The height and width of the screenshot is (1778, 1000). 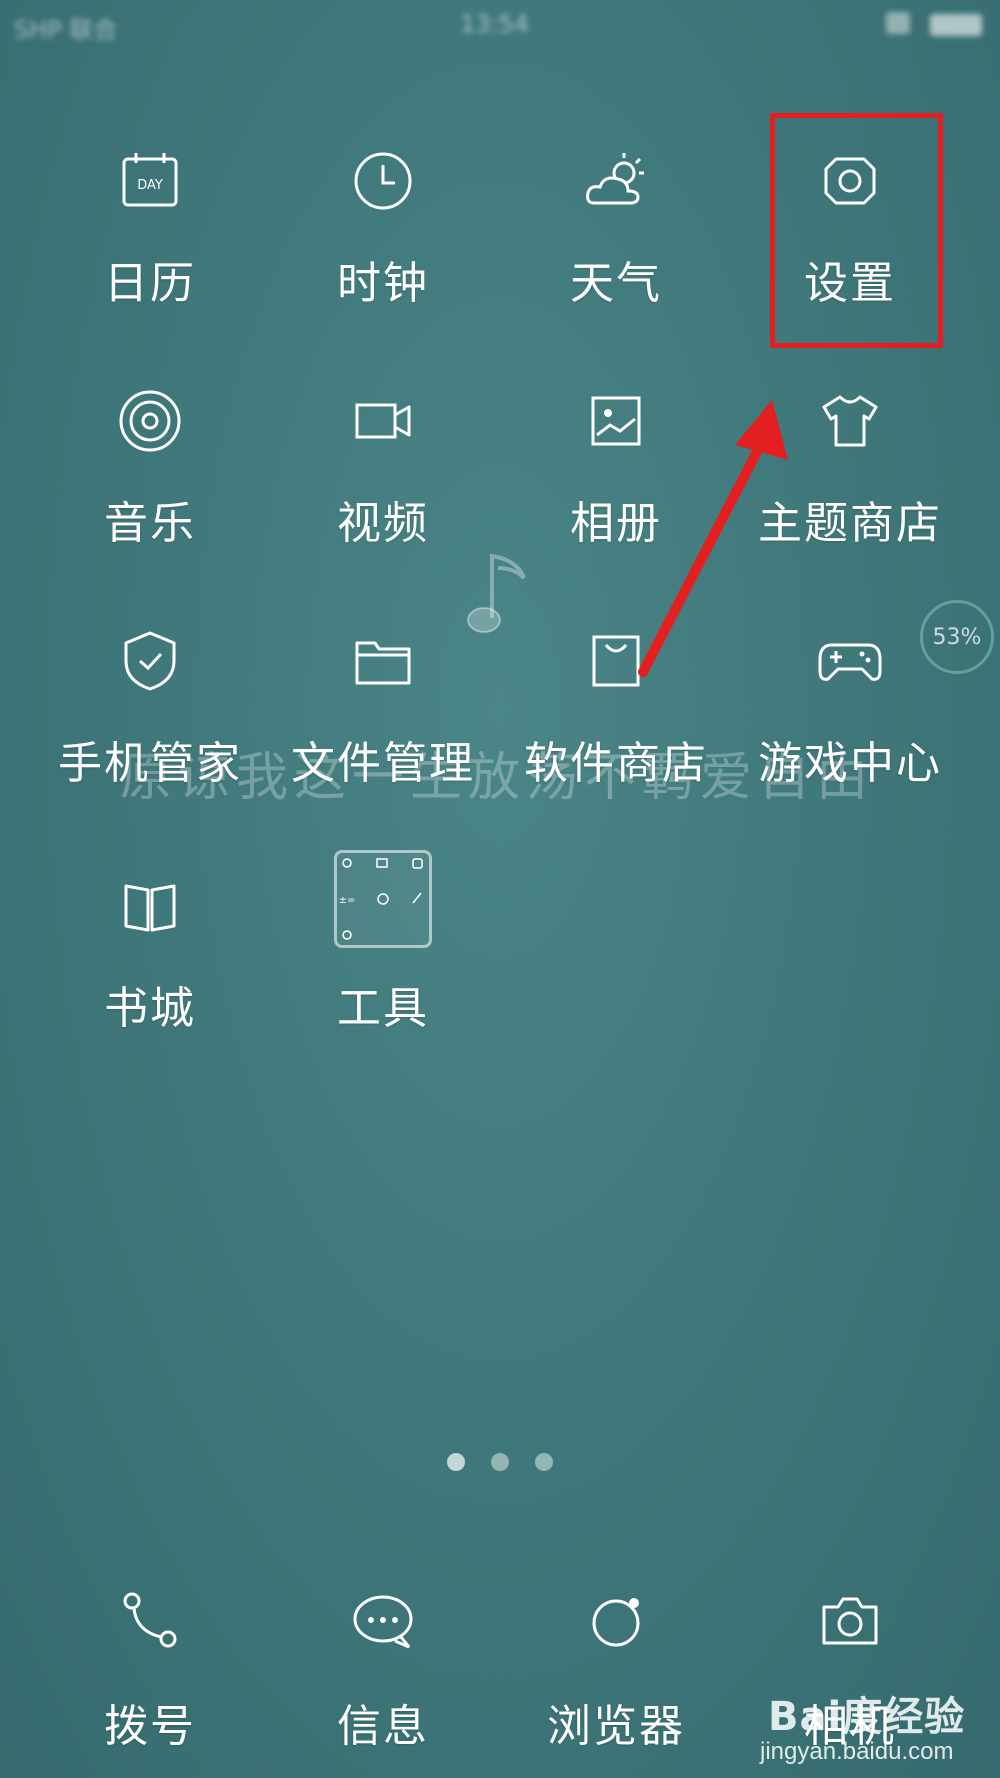 I want to click on app-weather: 天气, so click(x=616, y=240).